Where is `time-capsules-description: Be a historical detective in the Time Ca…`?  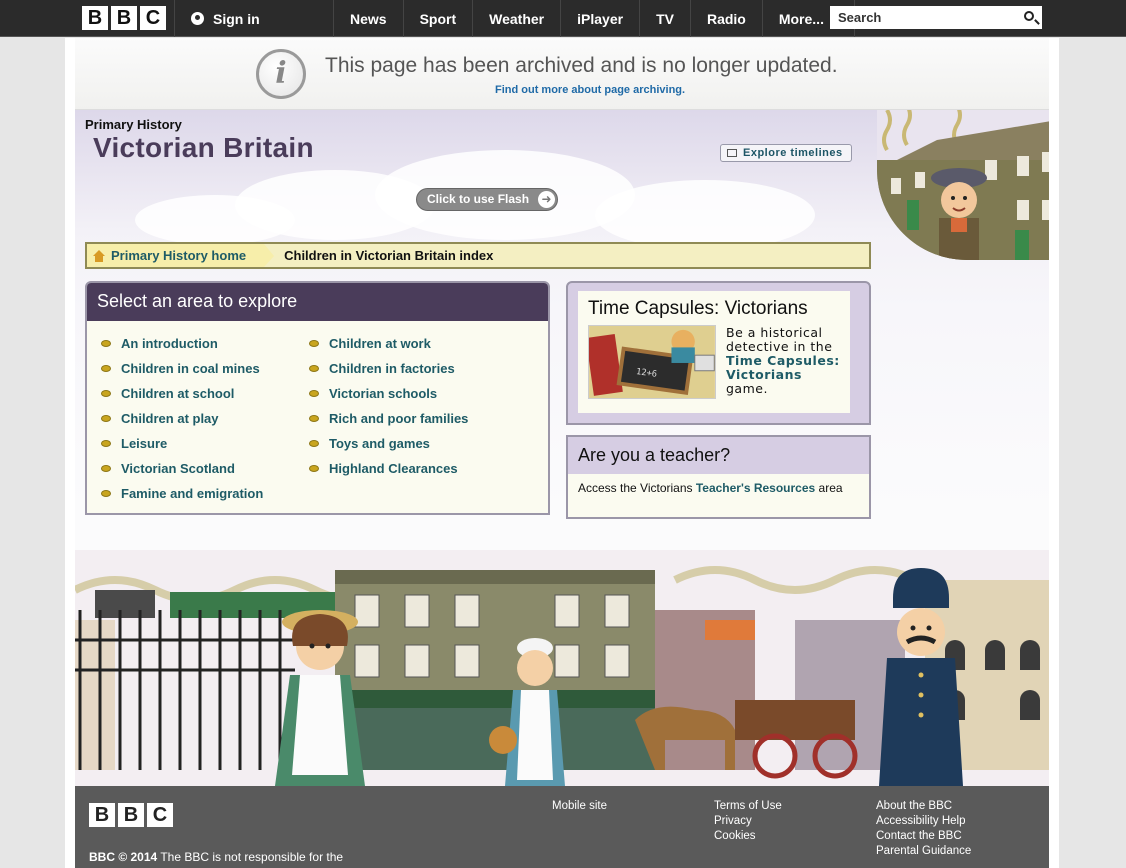 time-capsules-description: Be a historical detective in the Time Ca… is located at coordinates (786, 361).